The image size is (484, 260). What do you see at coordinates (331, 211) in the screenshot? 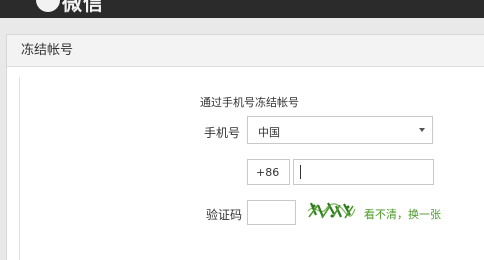
I see `captcha-image` at bounding box center [331, 211].